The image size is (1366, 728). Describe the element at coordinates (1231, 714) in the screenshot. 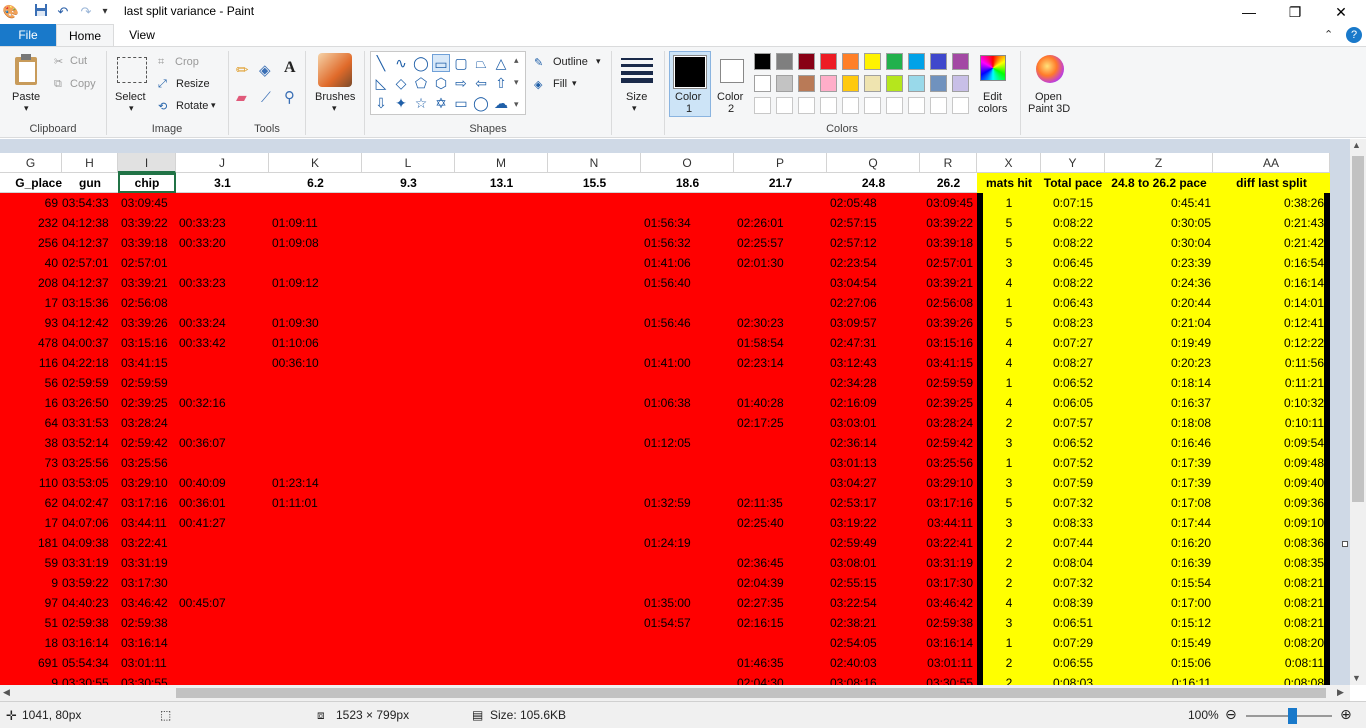

I see `zoom-out-icon: ⊖` at that location.